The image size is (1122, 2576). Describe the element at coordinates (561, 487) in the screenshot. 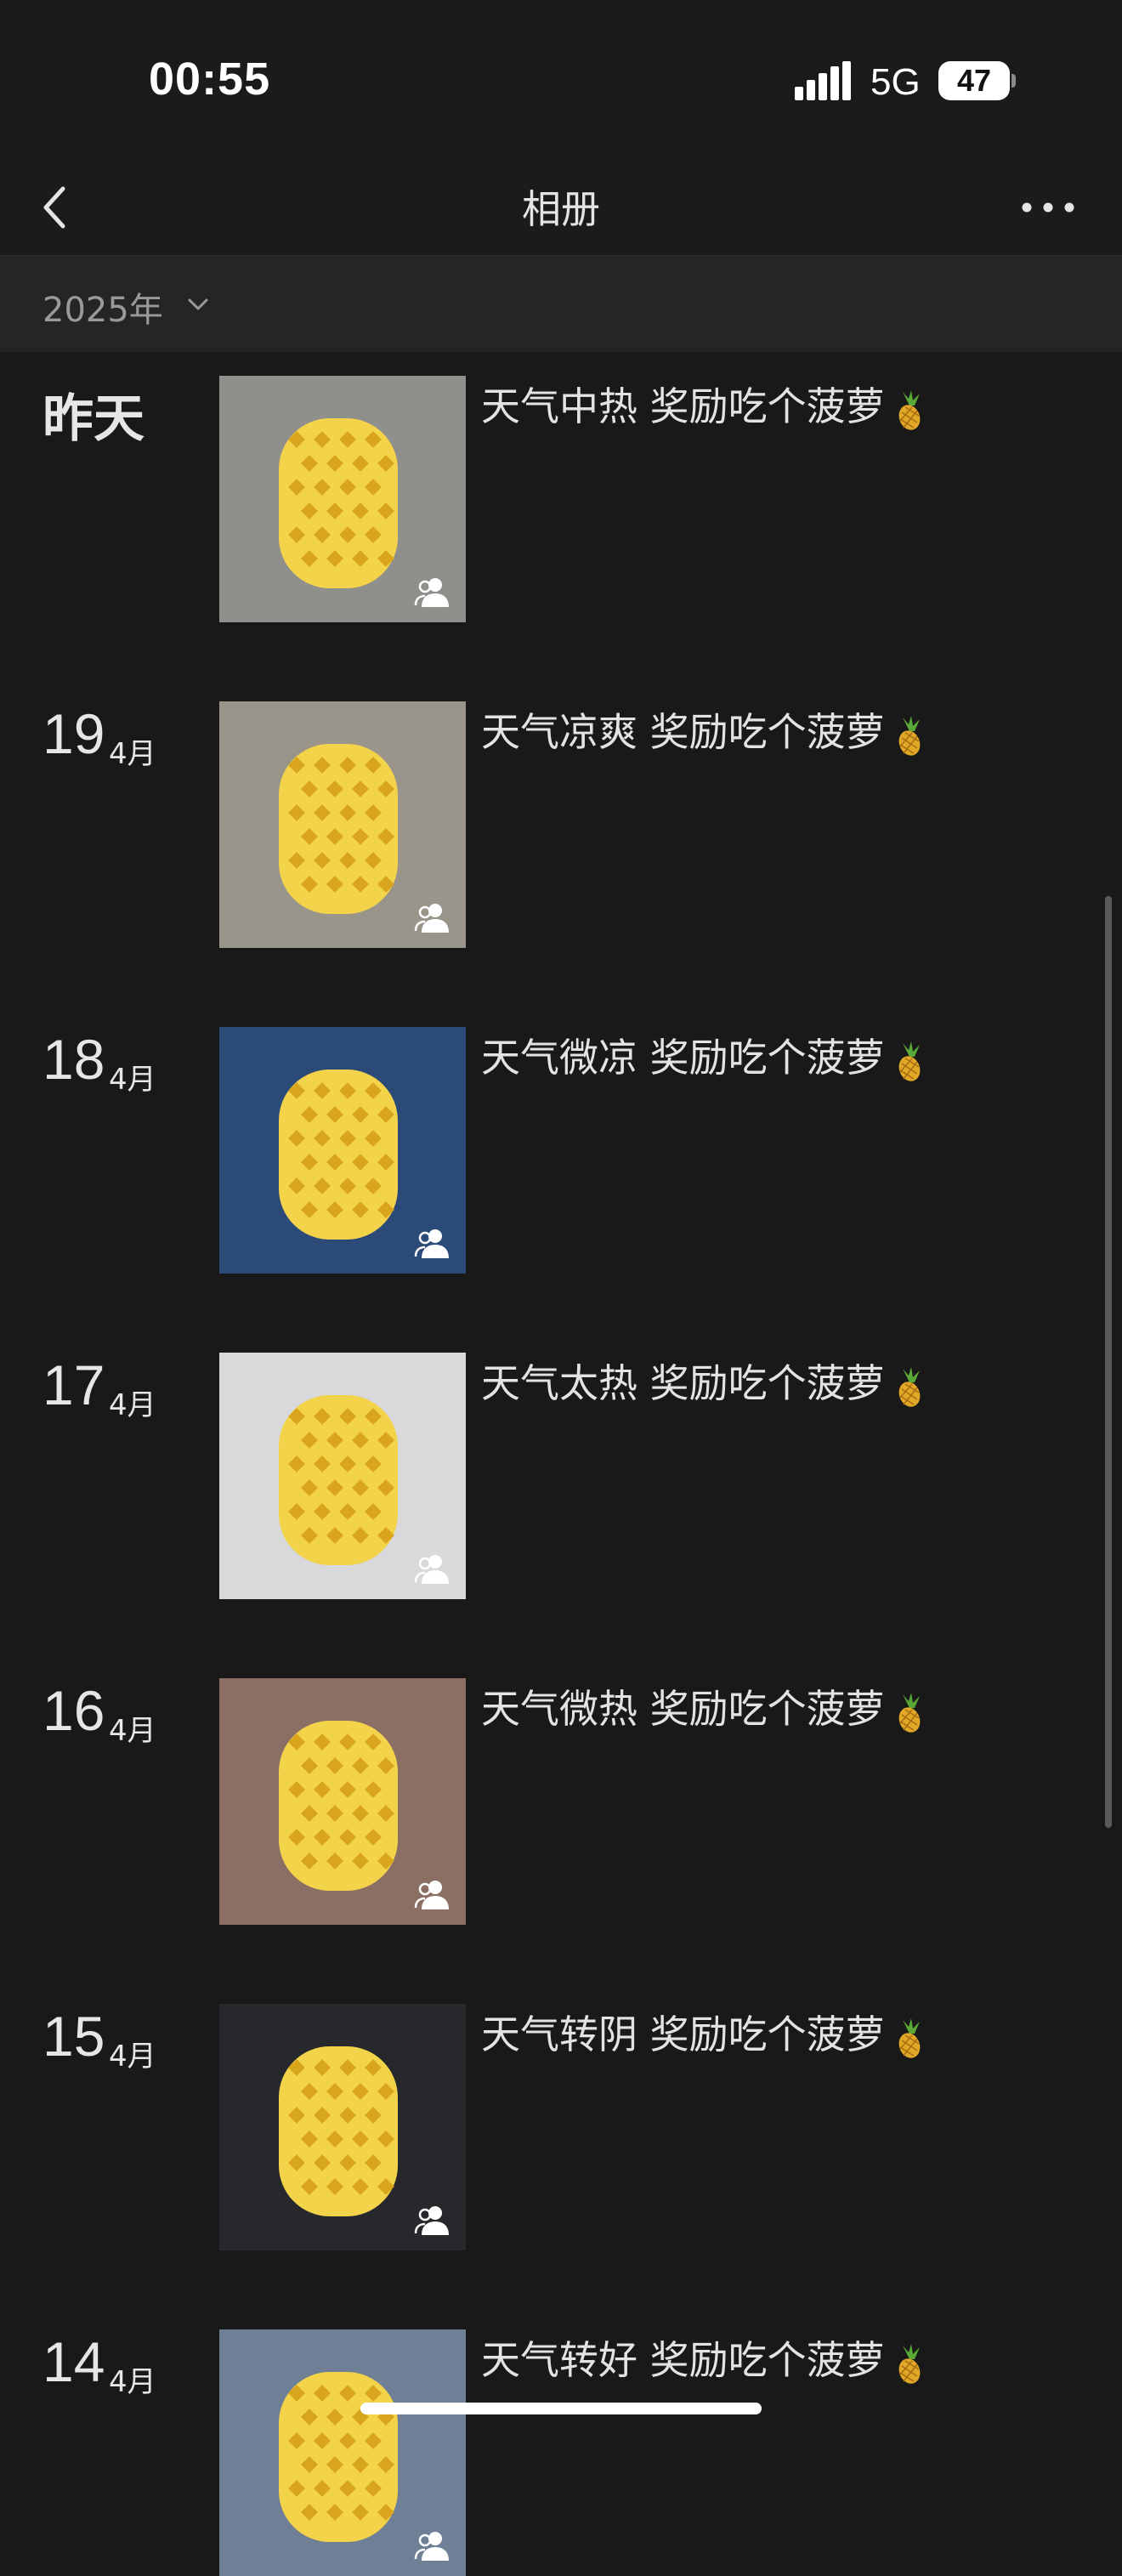

I see `album-post: 昨天 天气中热 奖励吃个菠萝` at that location.